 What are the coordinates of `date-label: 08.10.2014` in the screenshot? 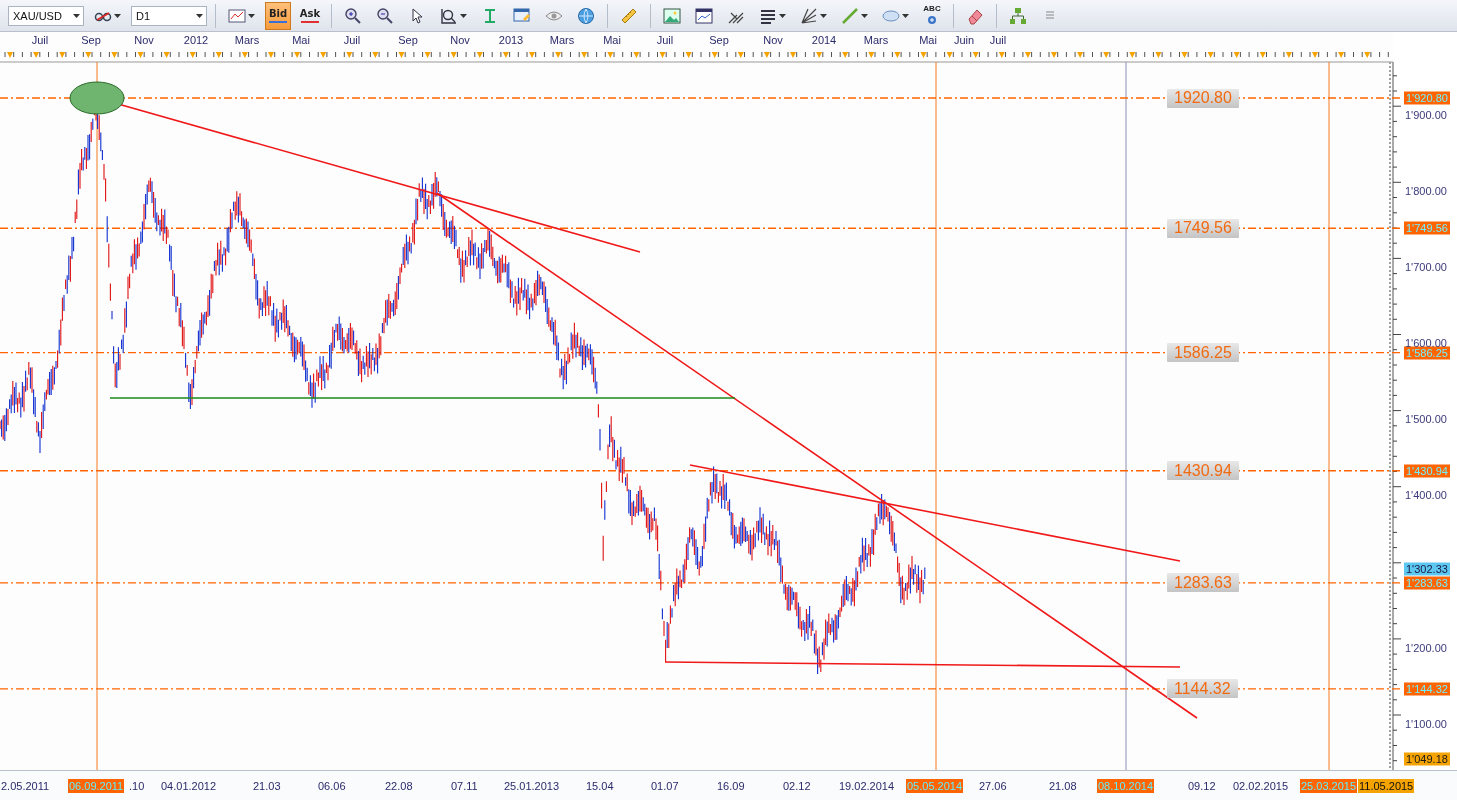 It's located at (1126, 786).